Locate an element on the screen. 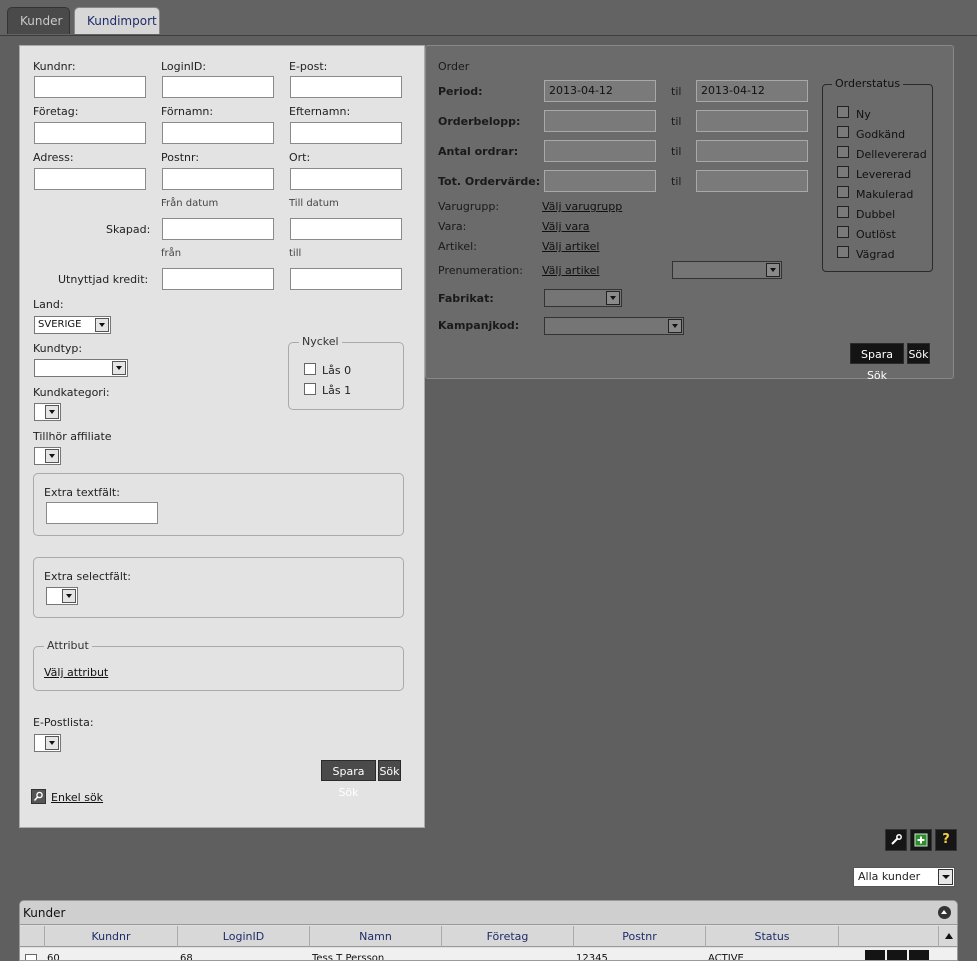 The height and width of the screenshot is (961, 977). antal-label: Antal ordrar: is located at coordinates (478, 151).